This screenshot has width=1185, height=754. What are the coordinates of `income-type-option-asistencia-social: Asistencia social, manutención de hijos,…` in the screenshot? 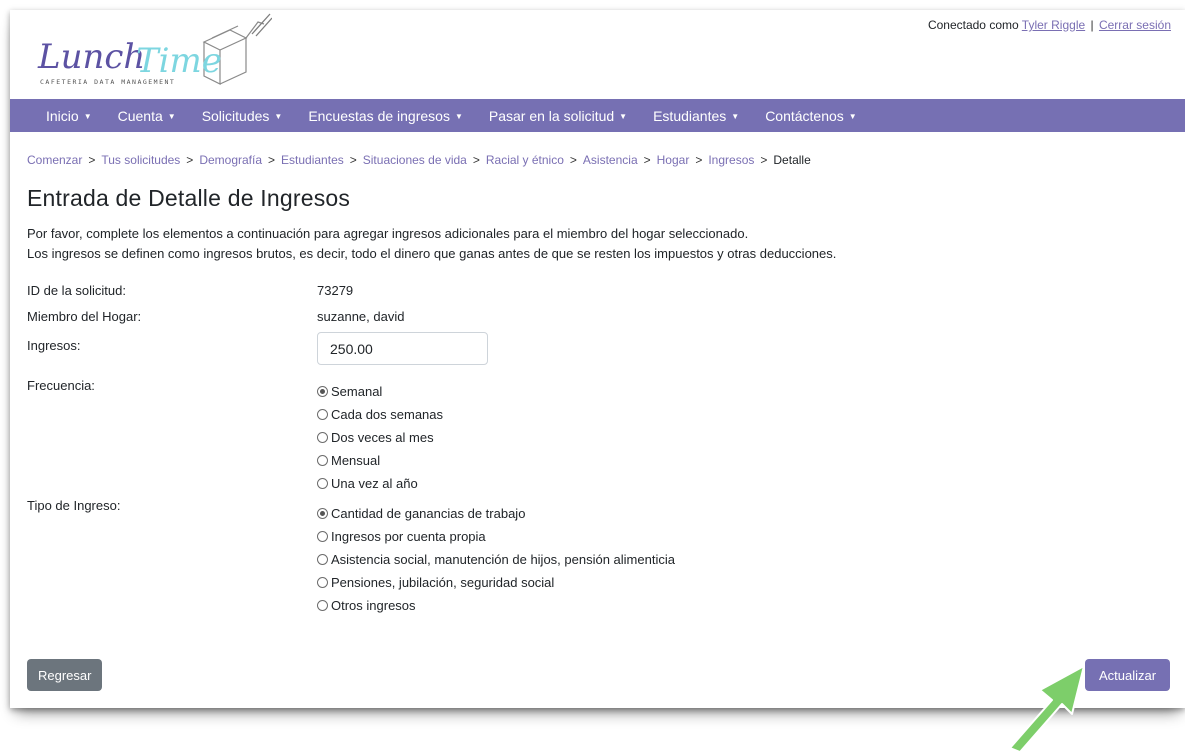 It's located at (496, 559).